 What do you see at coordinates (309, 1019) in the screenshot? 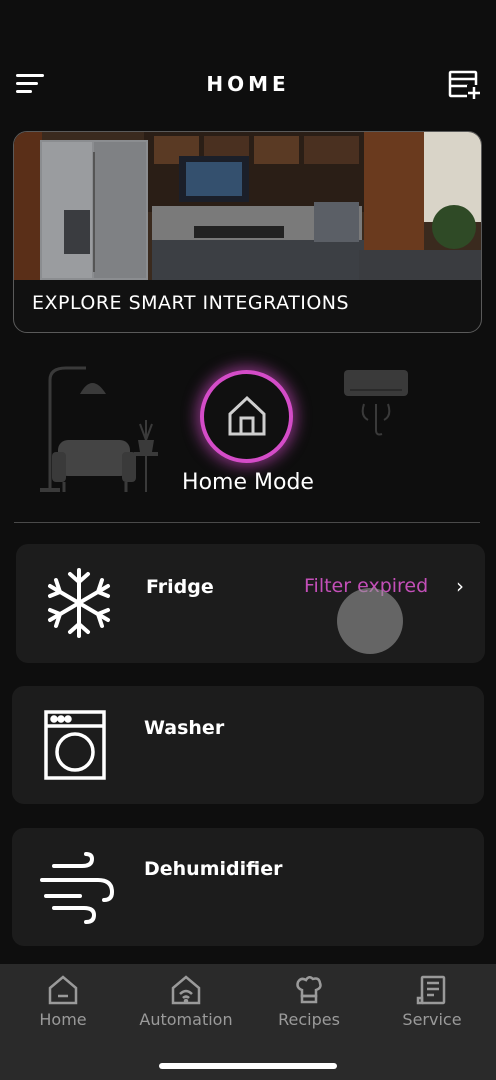
I see `tab-label: Recipes` at bounding box center [309, 1019].